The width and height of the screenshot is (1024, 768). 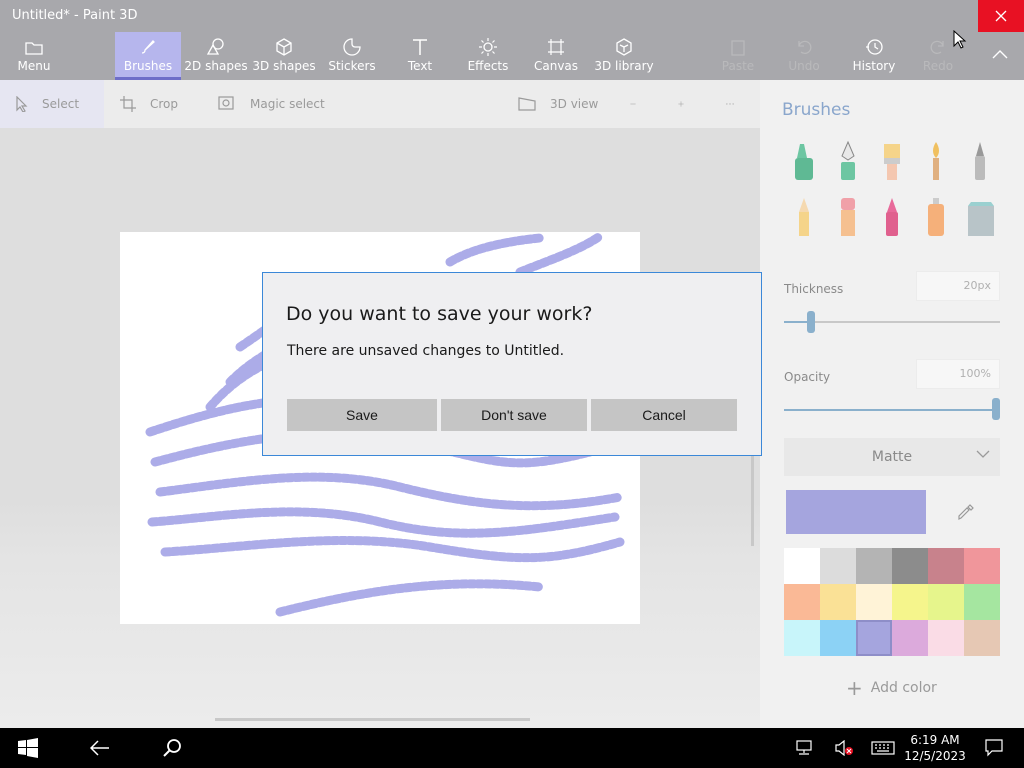 What do you see at coordinates (811, 322) in the screenshot?
I see `thickness-slider-thumb` at bounding box center [811, 322].